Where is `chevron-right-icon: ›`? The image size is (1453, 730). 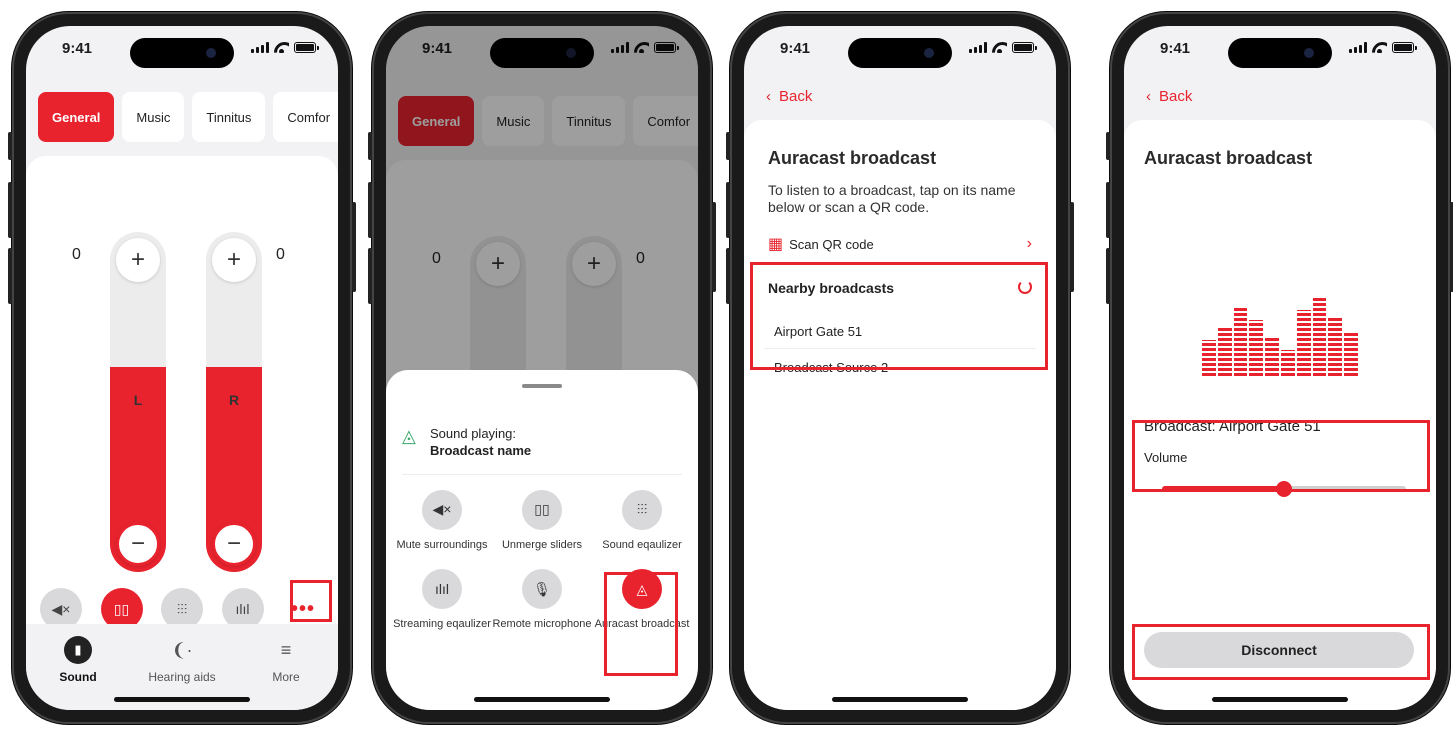 chevron-right-icon: › is located at coordinates (1029, 243).